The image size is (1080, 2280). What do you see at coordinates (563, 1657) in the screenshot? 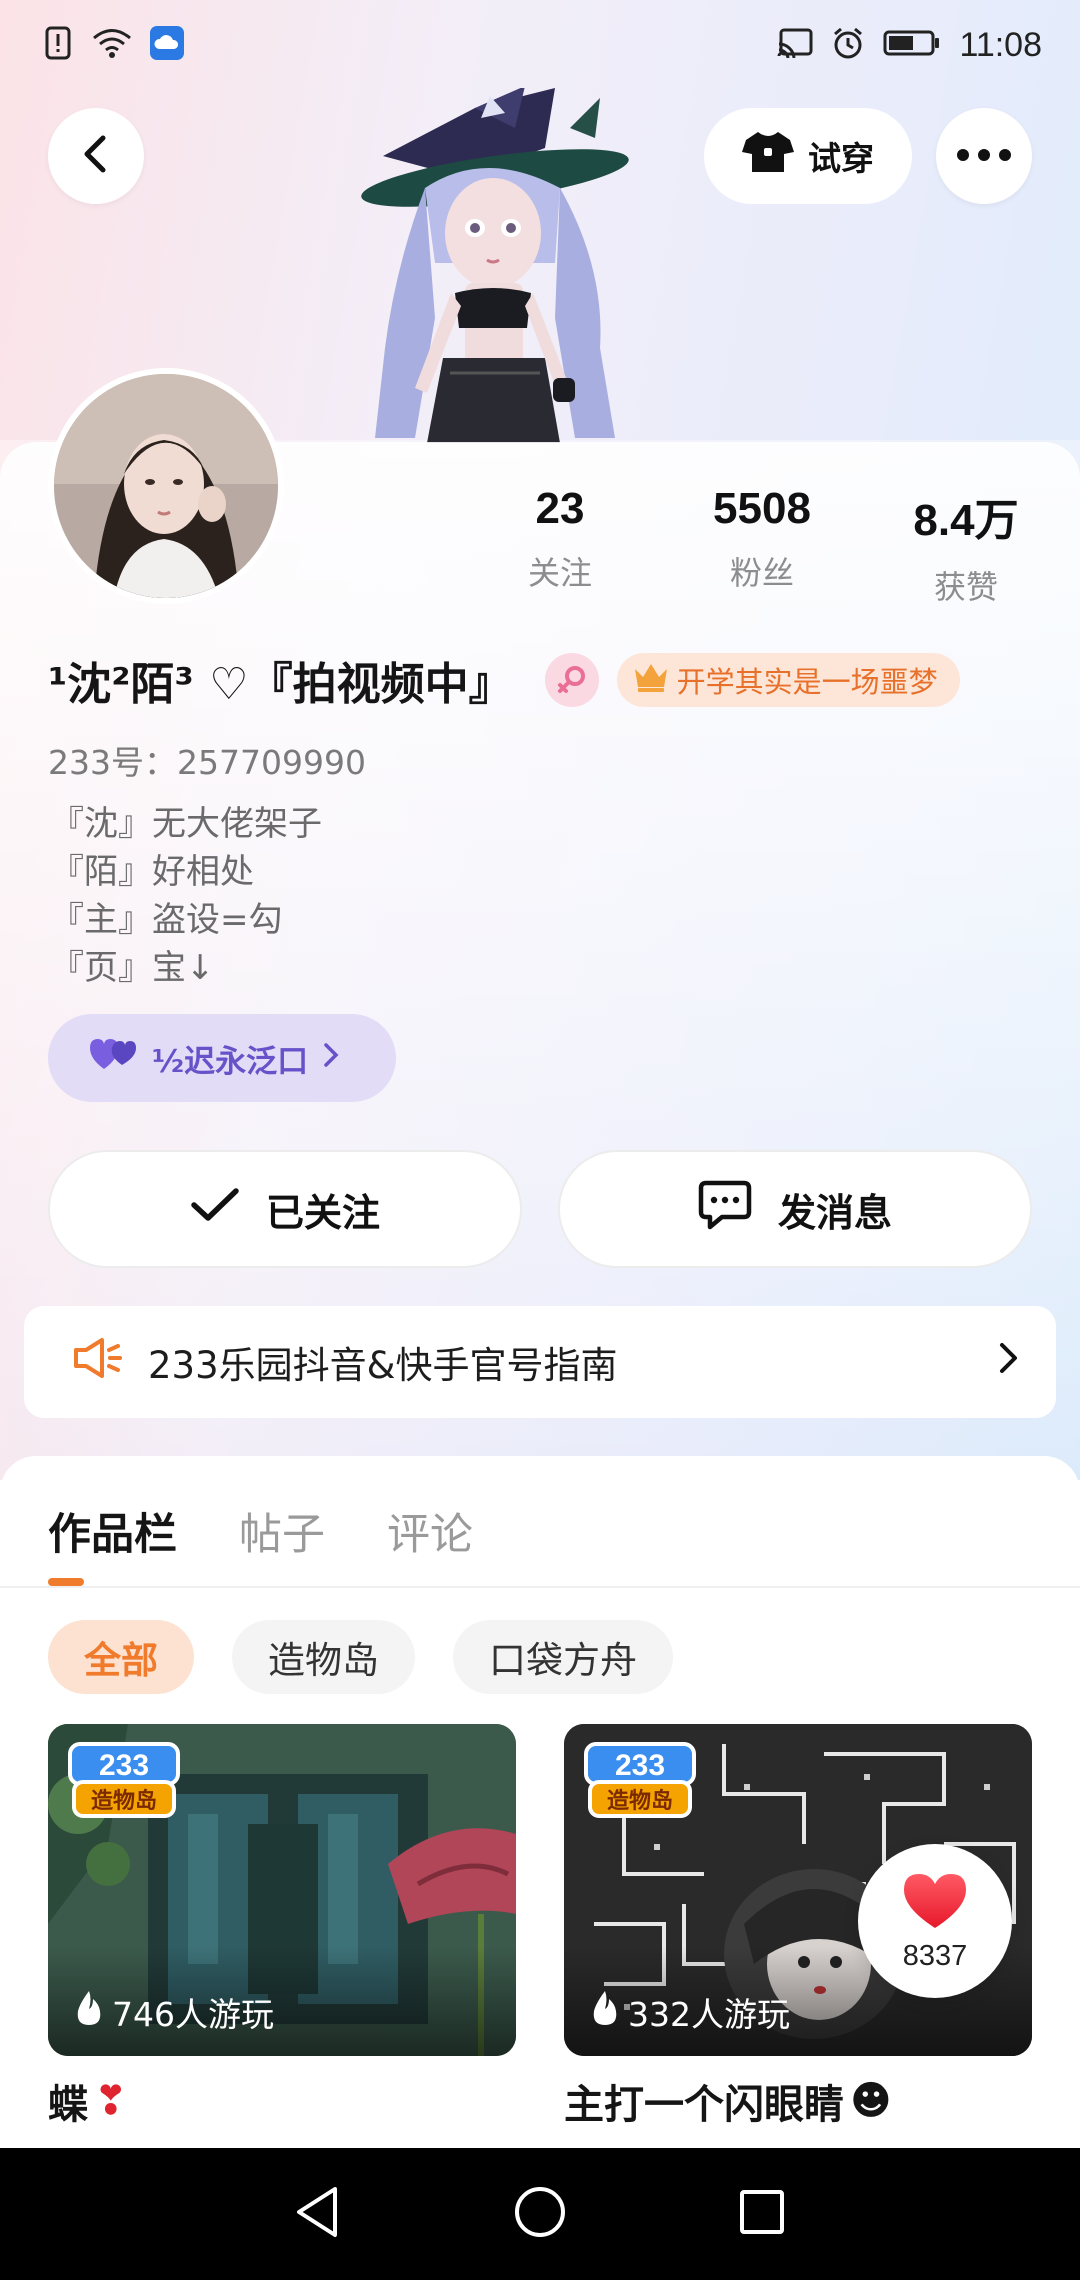
I see `filter-pocket-ark: 口袋方舟` at bounding box center [563, 1657].